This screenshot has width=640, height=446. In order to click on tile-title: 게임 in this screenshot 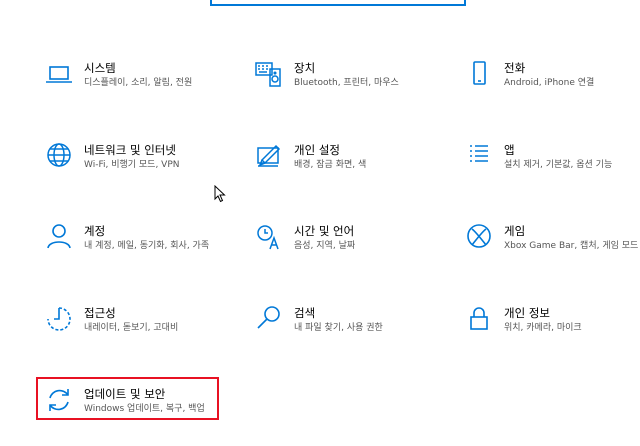, I will do `click(515, 231)`.